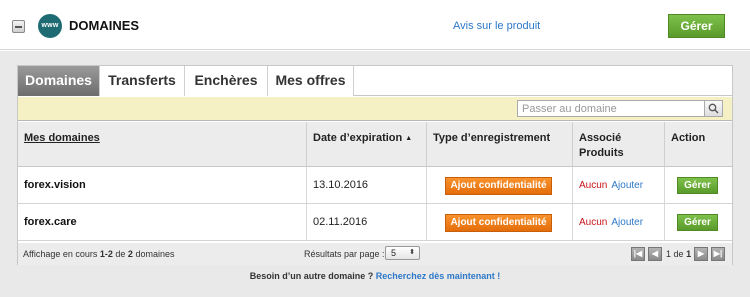 This screenshot has width=750, height=297. What do you see at coordinates (611, 108) in the screenshot?
I see `domain-search-input` at bounding box center [611, 108].